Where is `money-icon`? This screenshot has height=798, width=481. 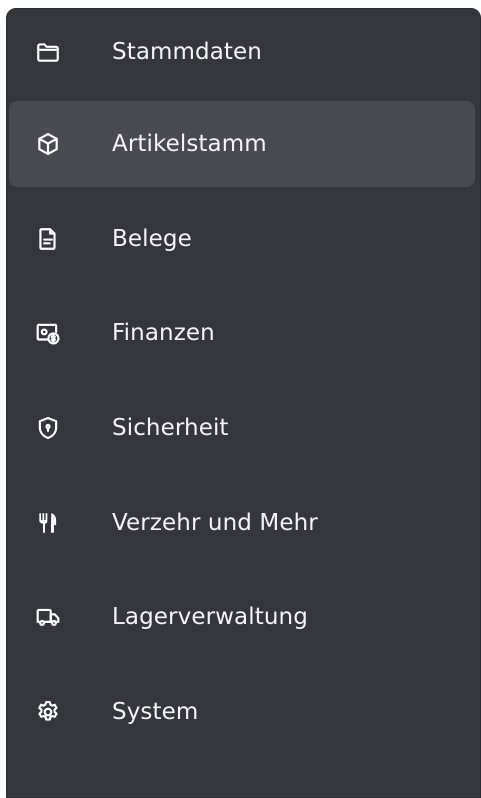 money-icon is located at coordinates (48, 333).